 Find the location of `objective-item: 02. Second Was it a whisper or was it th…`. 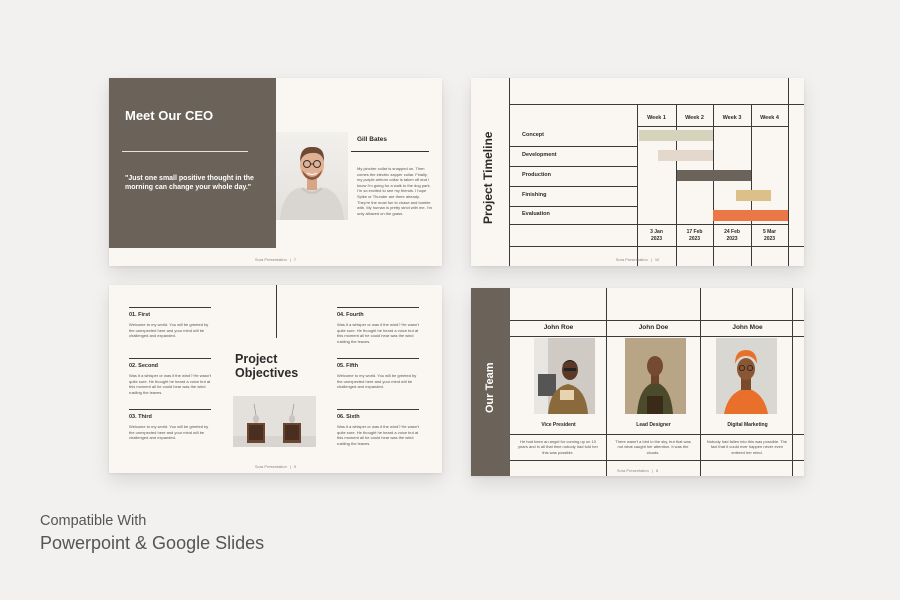

objective-item: 02. Second Was it a whisper or was it th… is located at coordinates (170, 376).